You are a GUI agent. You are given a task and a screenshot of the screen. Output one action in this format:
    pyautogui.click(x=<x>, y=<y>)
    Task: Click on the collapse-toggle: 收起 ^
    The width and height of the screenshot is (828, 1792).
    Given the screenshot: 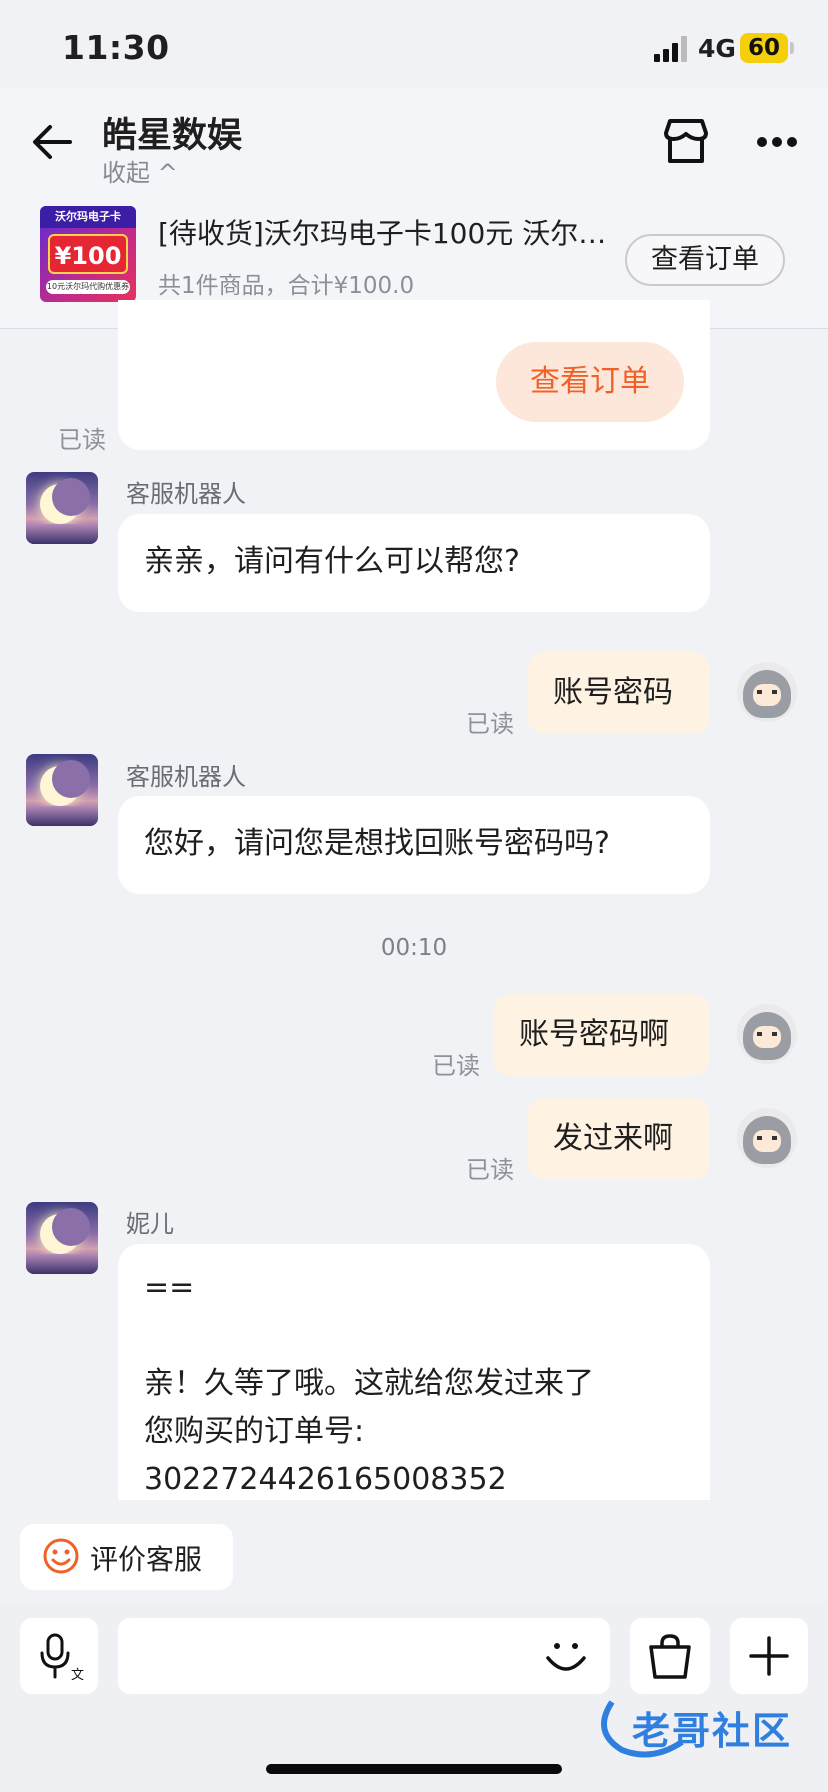 What is the action you would take?
    pyautogui.click(x=140, y=170)
    